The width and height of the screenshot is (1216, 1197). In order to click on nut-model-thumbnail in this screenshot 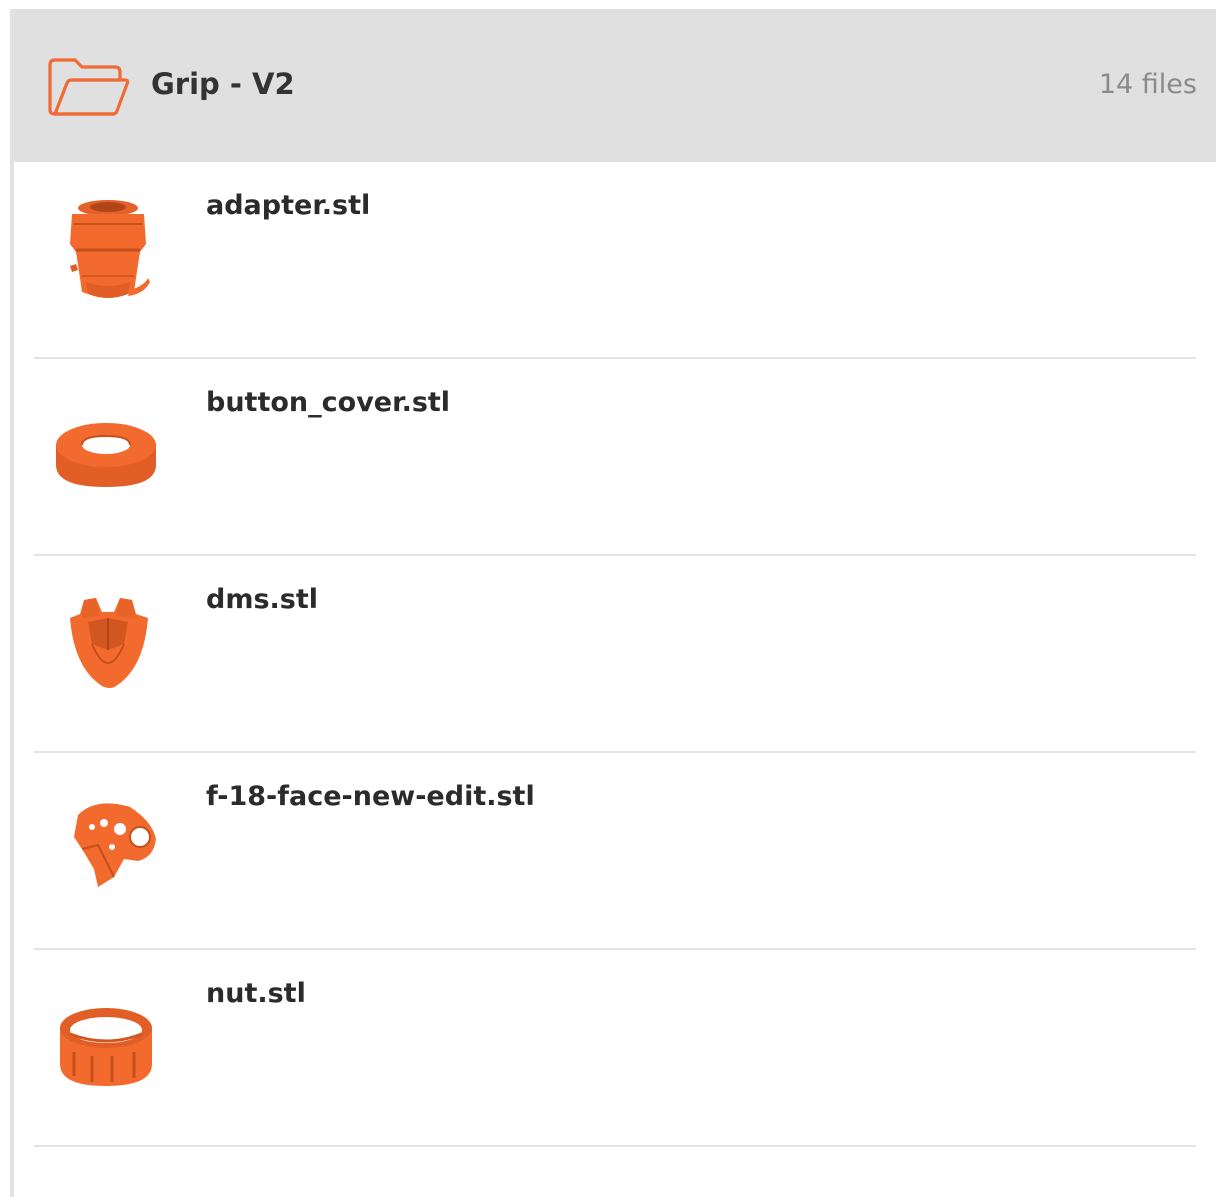, I will do `click(107, 1042)`.